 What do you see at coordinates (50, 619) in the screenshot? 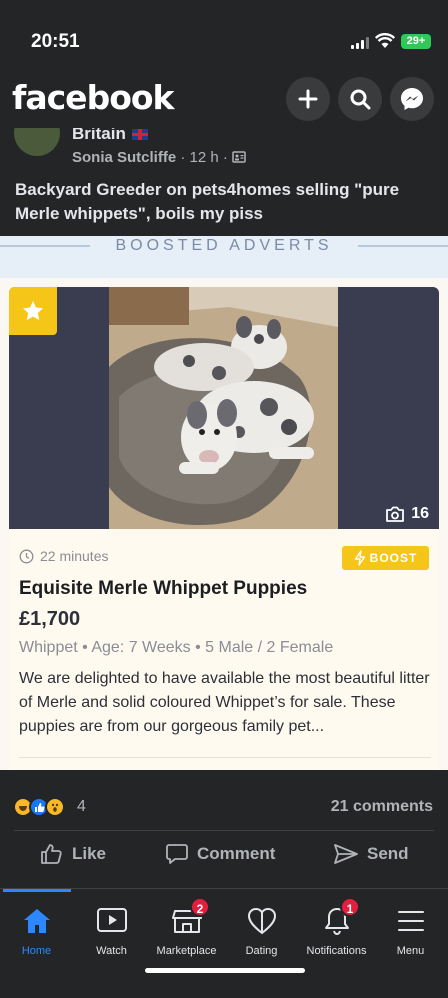
I see `ad-price: £1,700` at bounding box center [50, 619].